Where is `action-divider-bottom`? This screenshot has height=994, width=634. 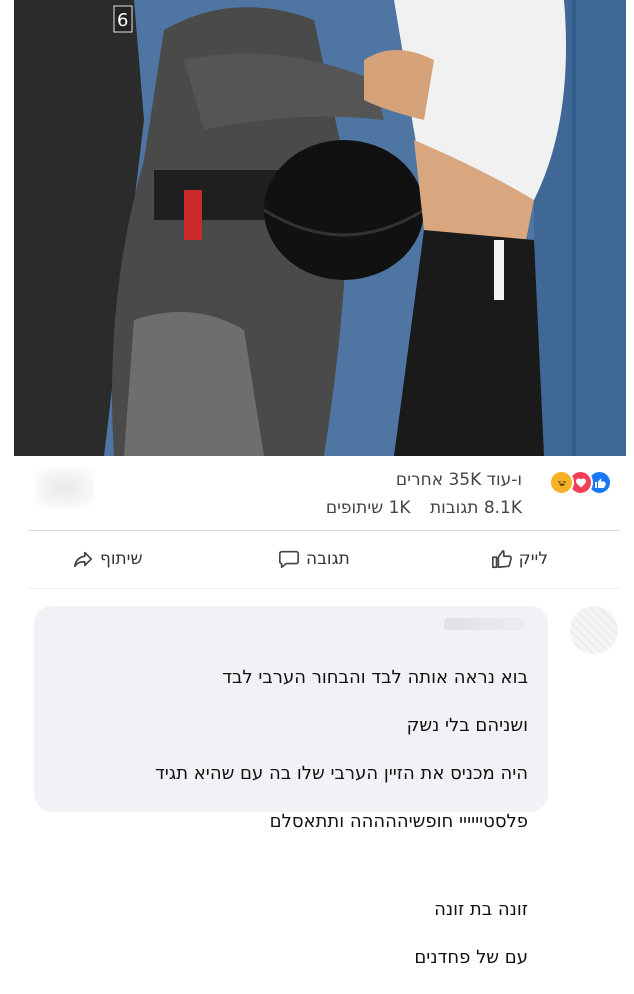 action-divider-bottom is located at coordinates (324, 588).